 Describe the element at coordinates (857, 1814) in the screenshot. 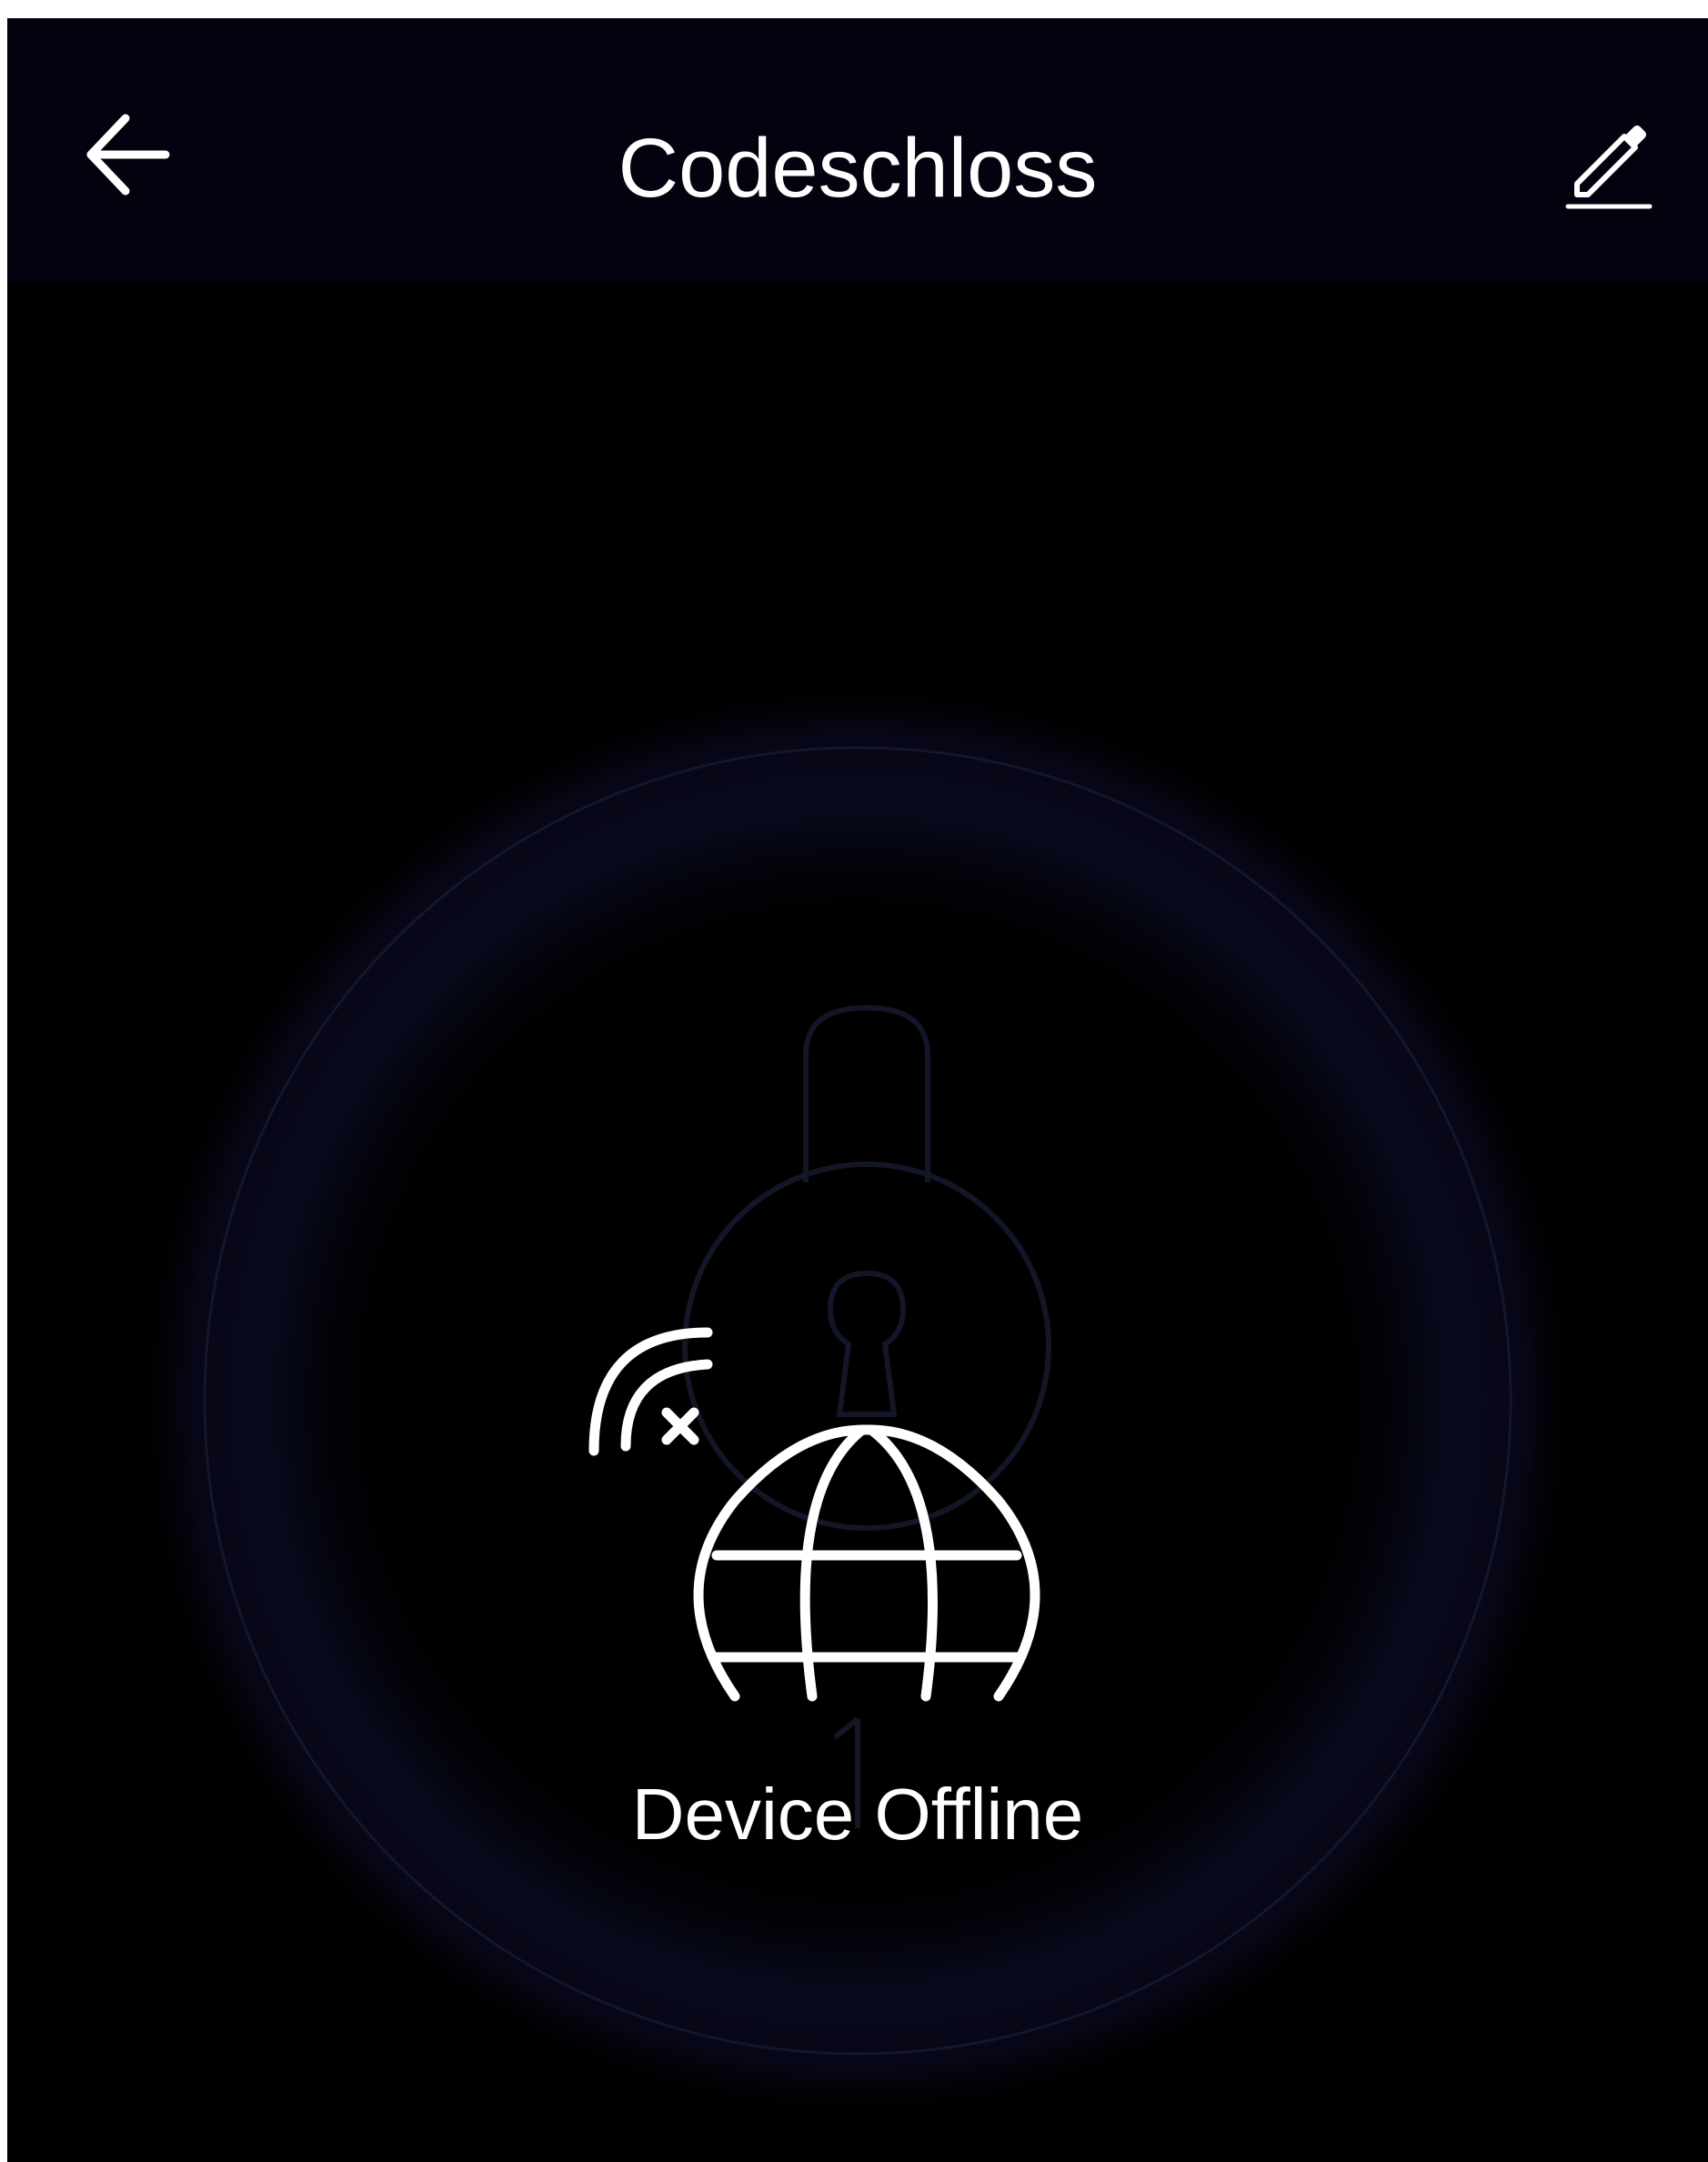

I see `device-status-label: Device Offline` at that location.